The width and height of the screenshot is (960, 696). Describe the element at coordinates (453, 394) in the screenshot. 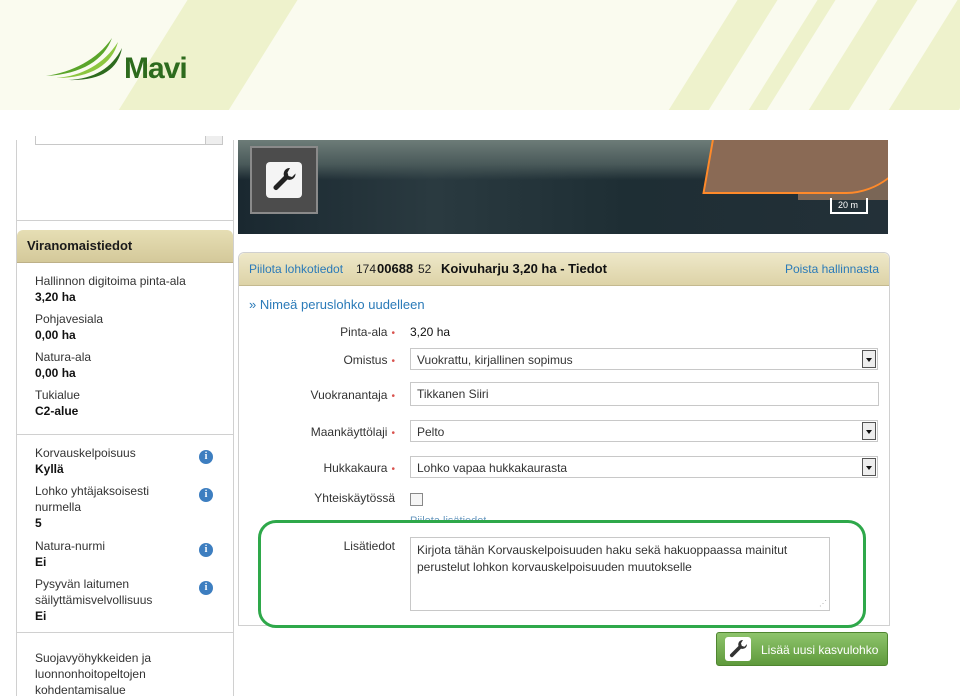

I see `lessor-value: Tikkanen Siiri` at that location.